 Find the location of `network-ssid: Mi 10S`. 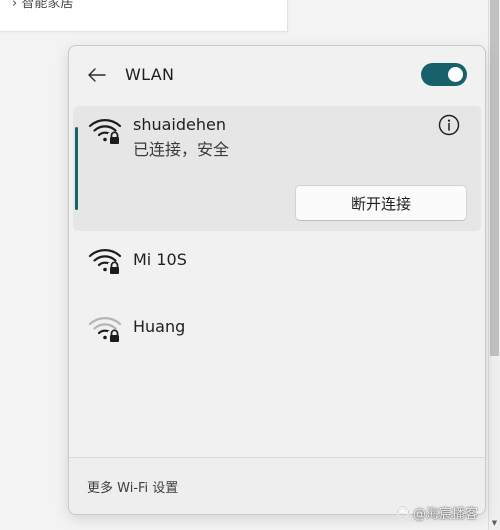

network-ssid: Mi 10S is located at coordinates (160, 259).